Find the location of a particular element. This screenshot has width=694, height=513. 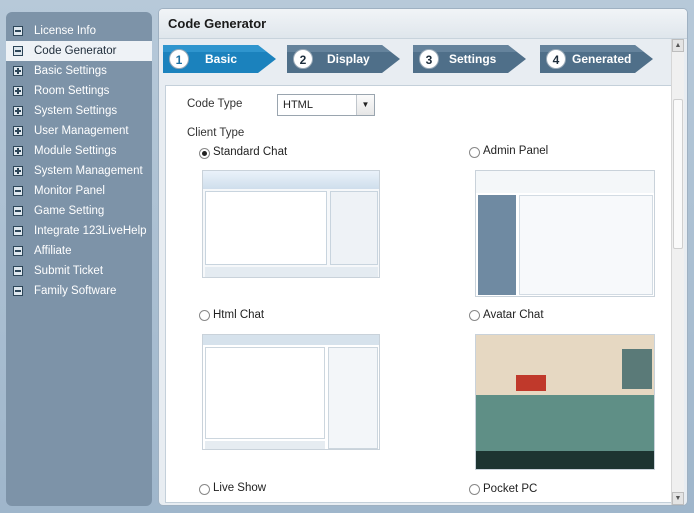

pocket-pc-radio is located at coordinates (474, 489).